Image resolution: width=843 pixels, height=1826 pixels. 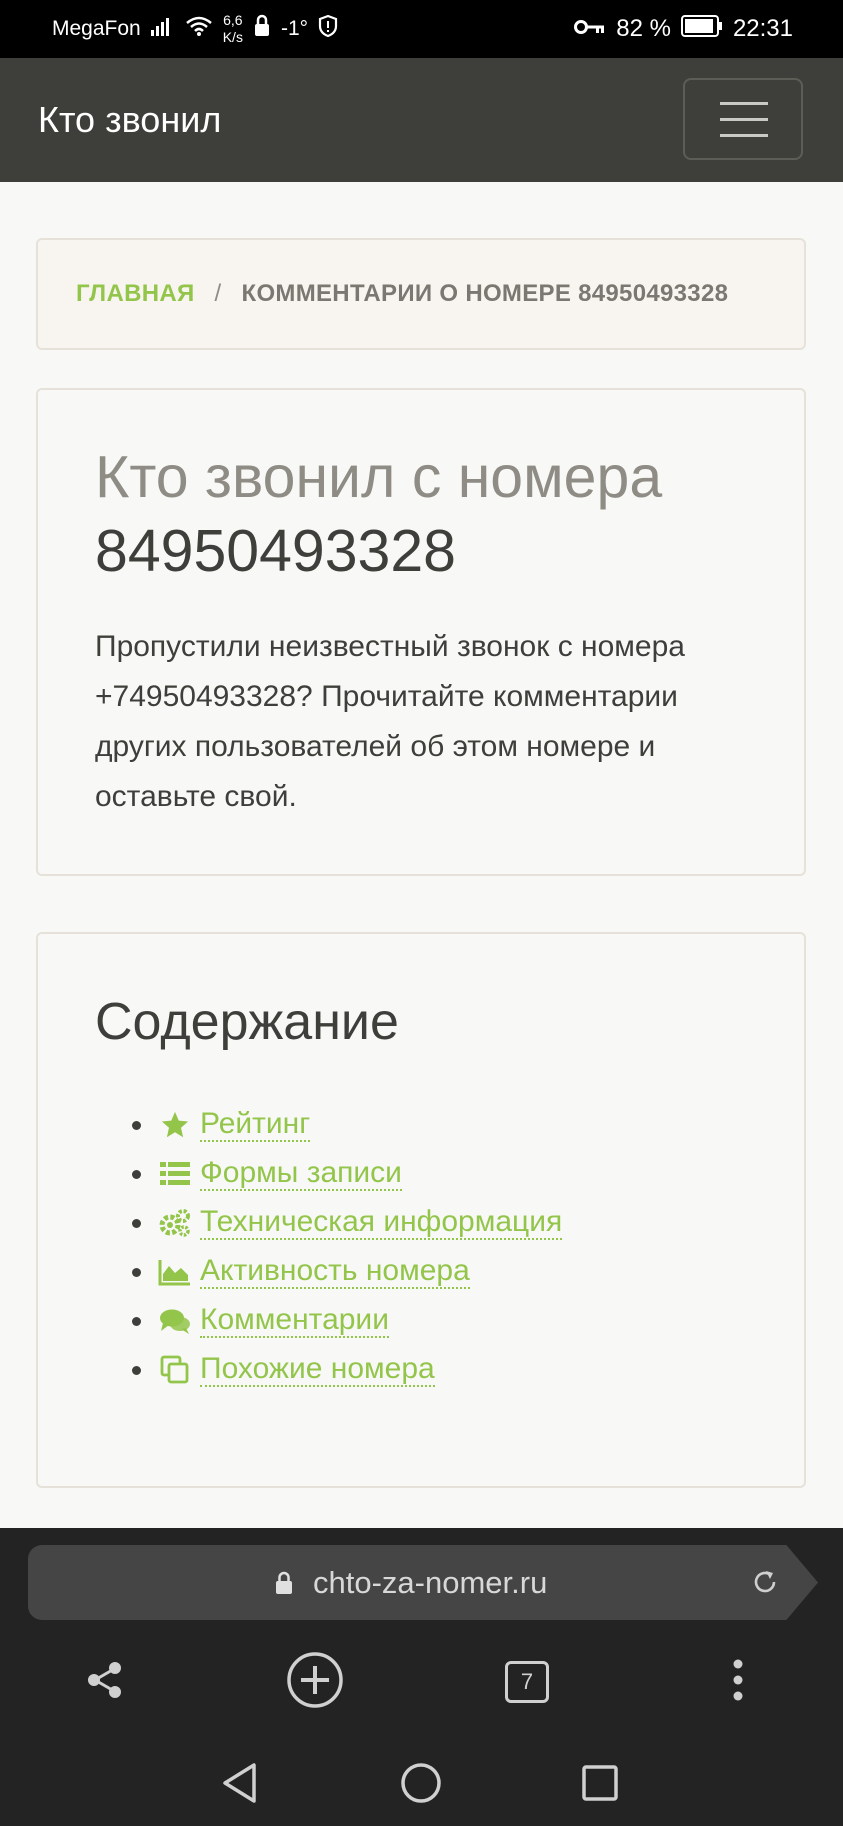 I want to click on wifi-icon, so click(x=199, y=29).